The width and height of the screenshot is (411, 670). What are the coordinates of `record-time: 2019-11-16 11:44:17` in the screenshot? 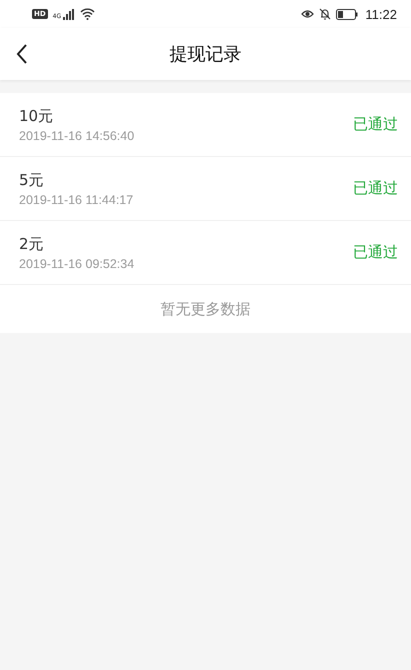 It's located at (76, 199).